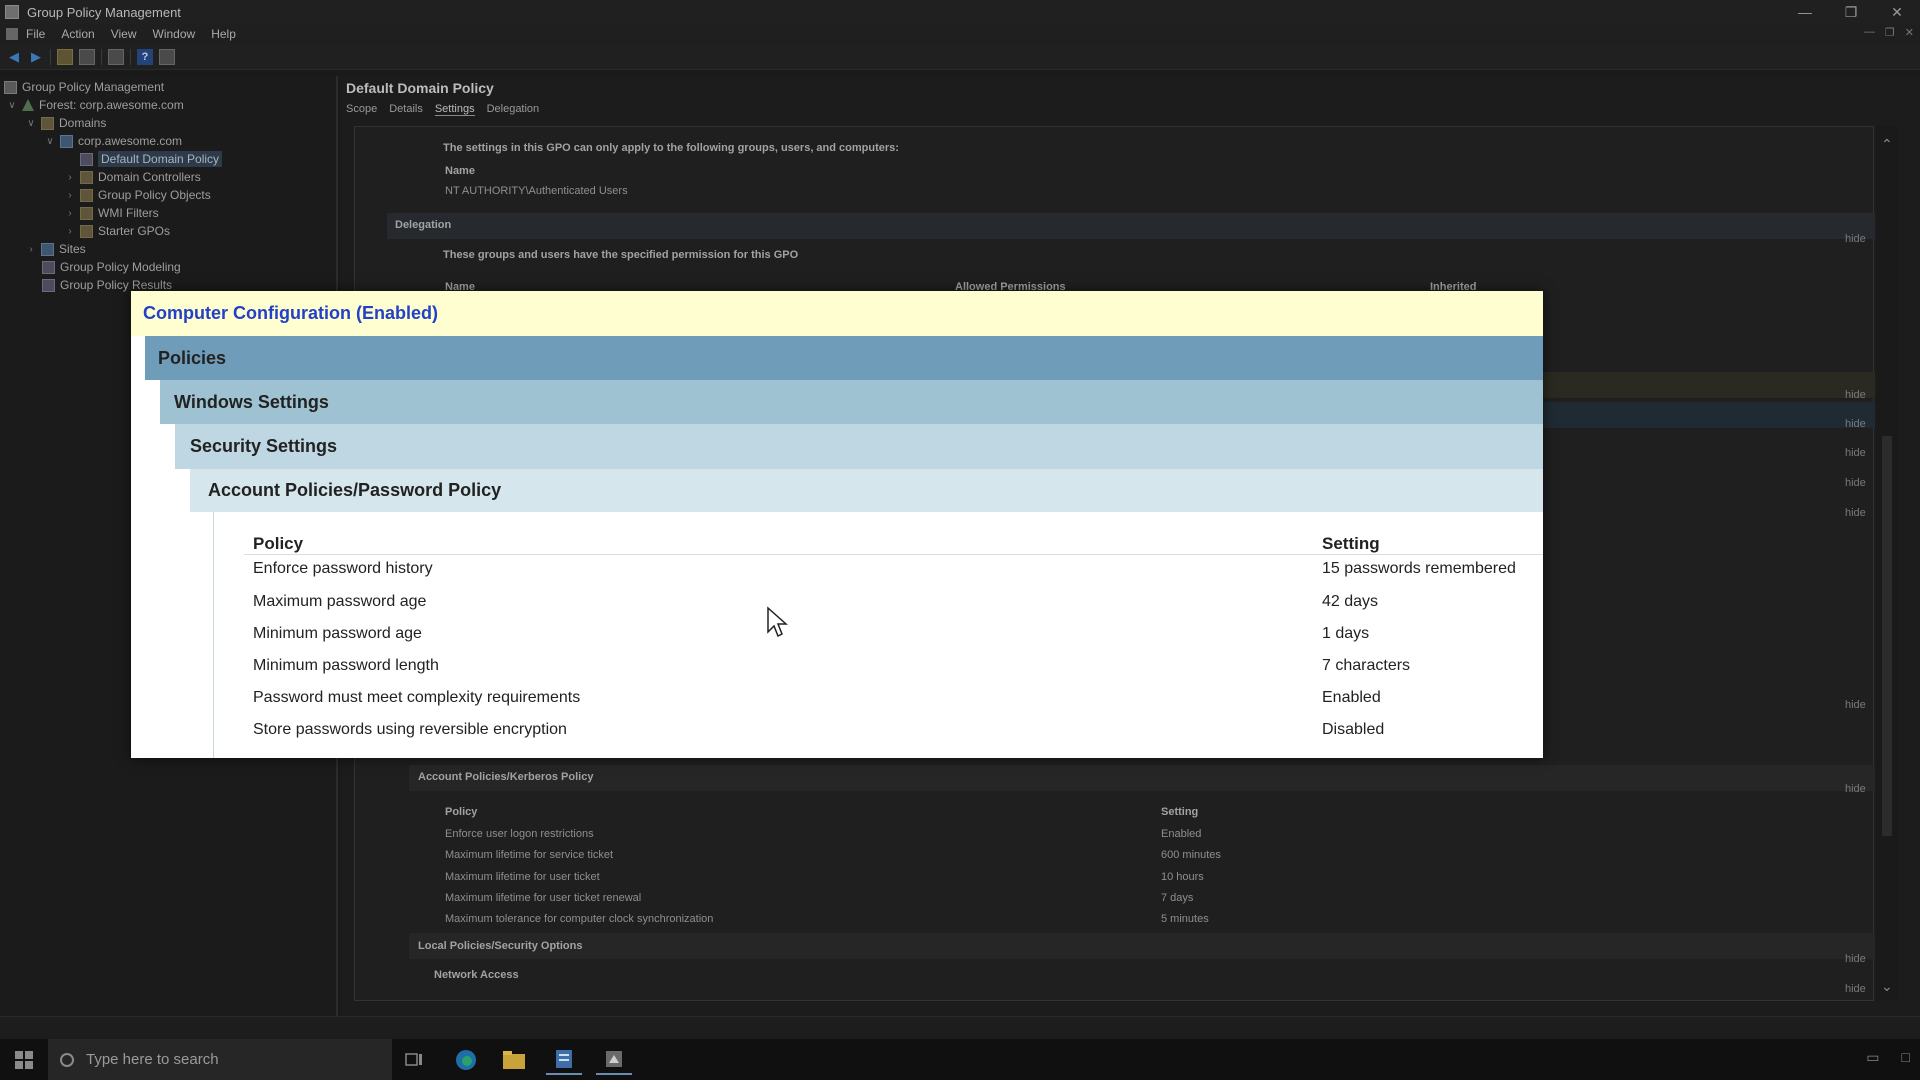 This screenshot has width=1920, height=1080. I want to click on taskbar-gpmc, so click(614, 1060).